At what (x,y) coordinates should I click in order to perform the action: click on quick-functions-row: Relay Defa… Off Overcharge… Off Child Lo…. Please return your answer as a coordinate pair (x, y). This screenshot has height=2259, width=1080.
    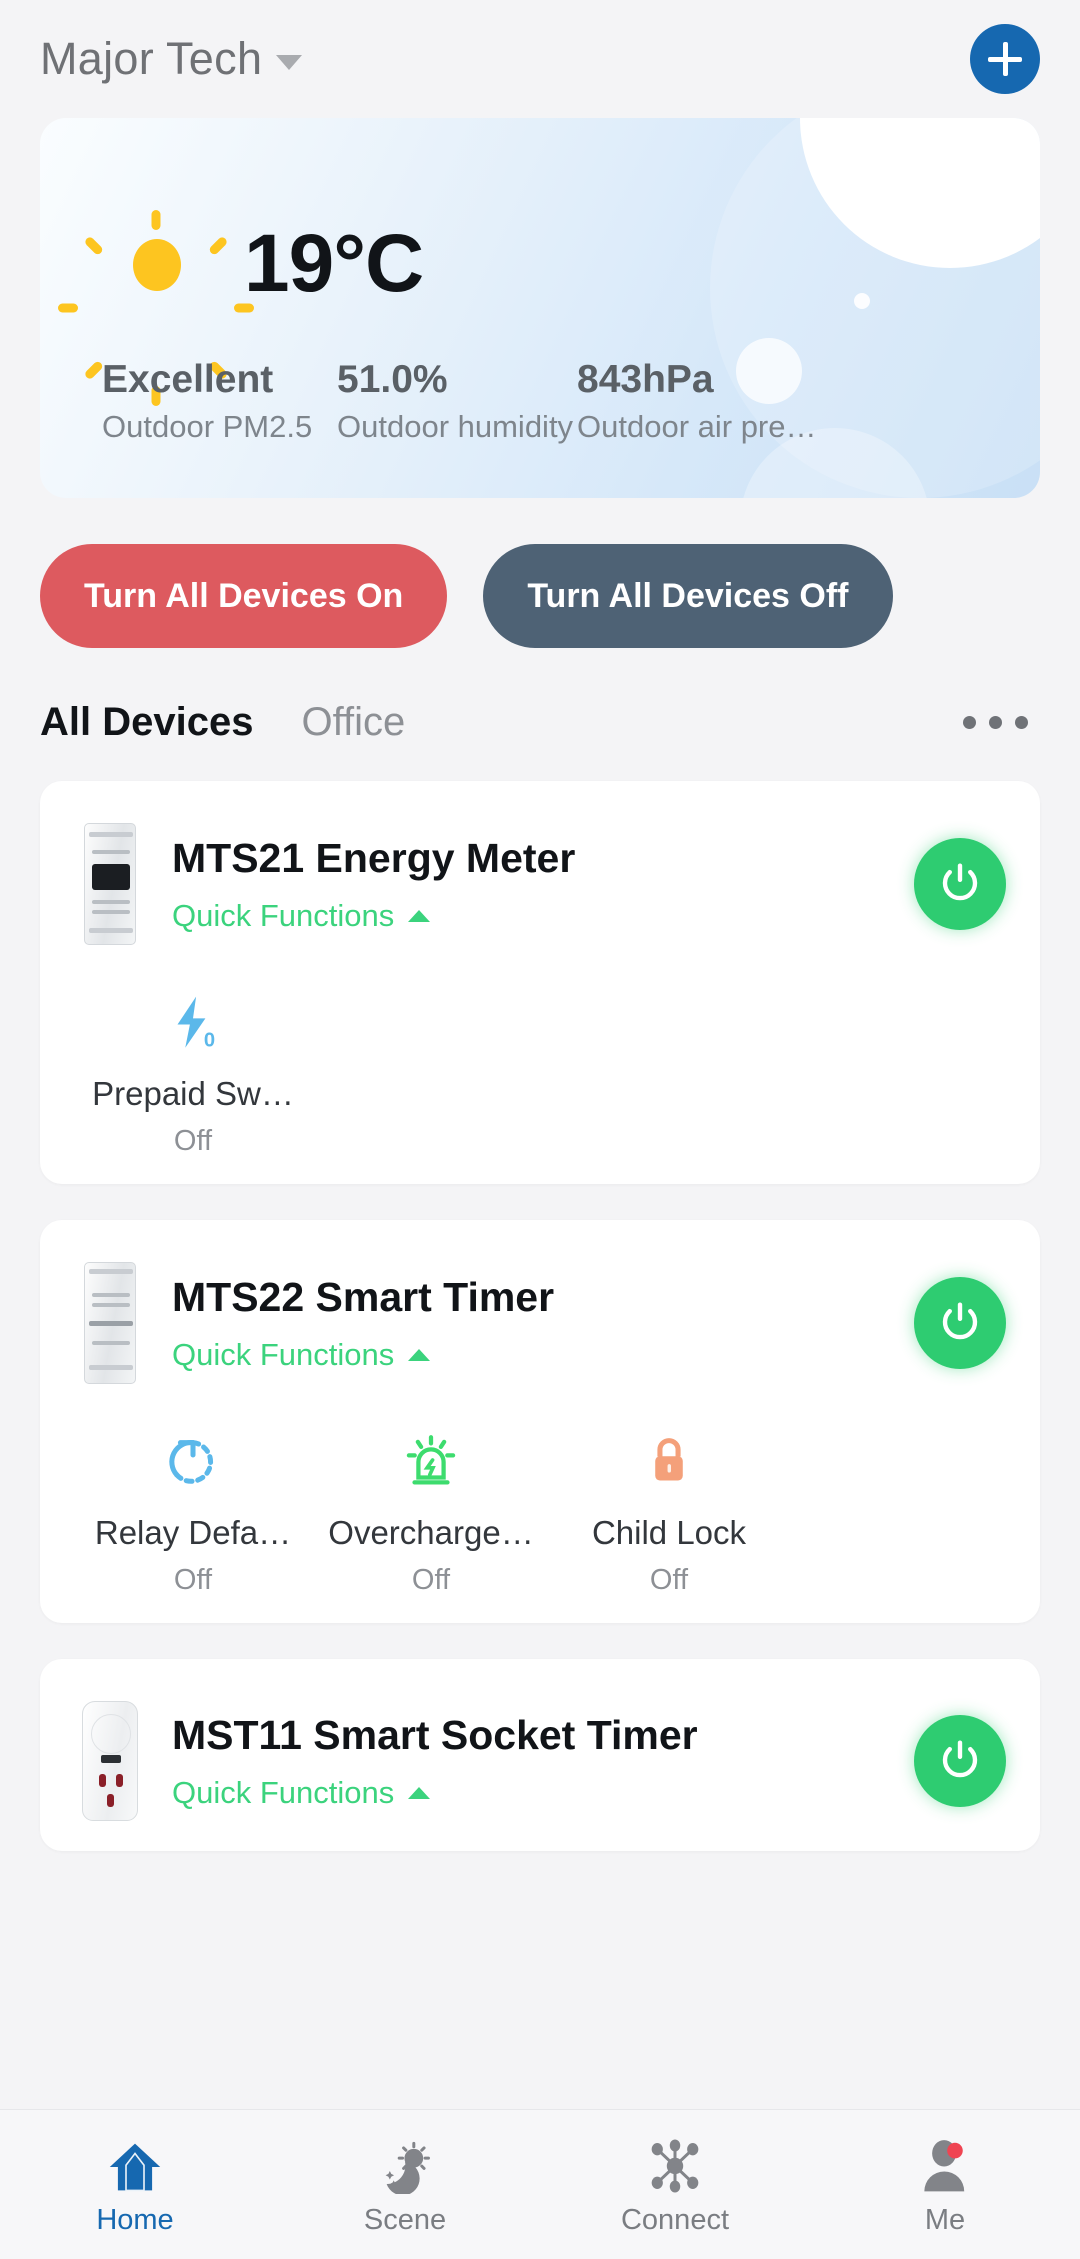
    Looking at the image, I should click on (540, 1498).